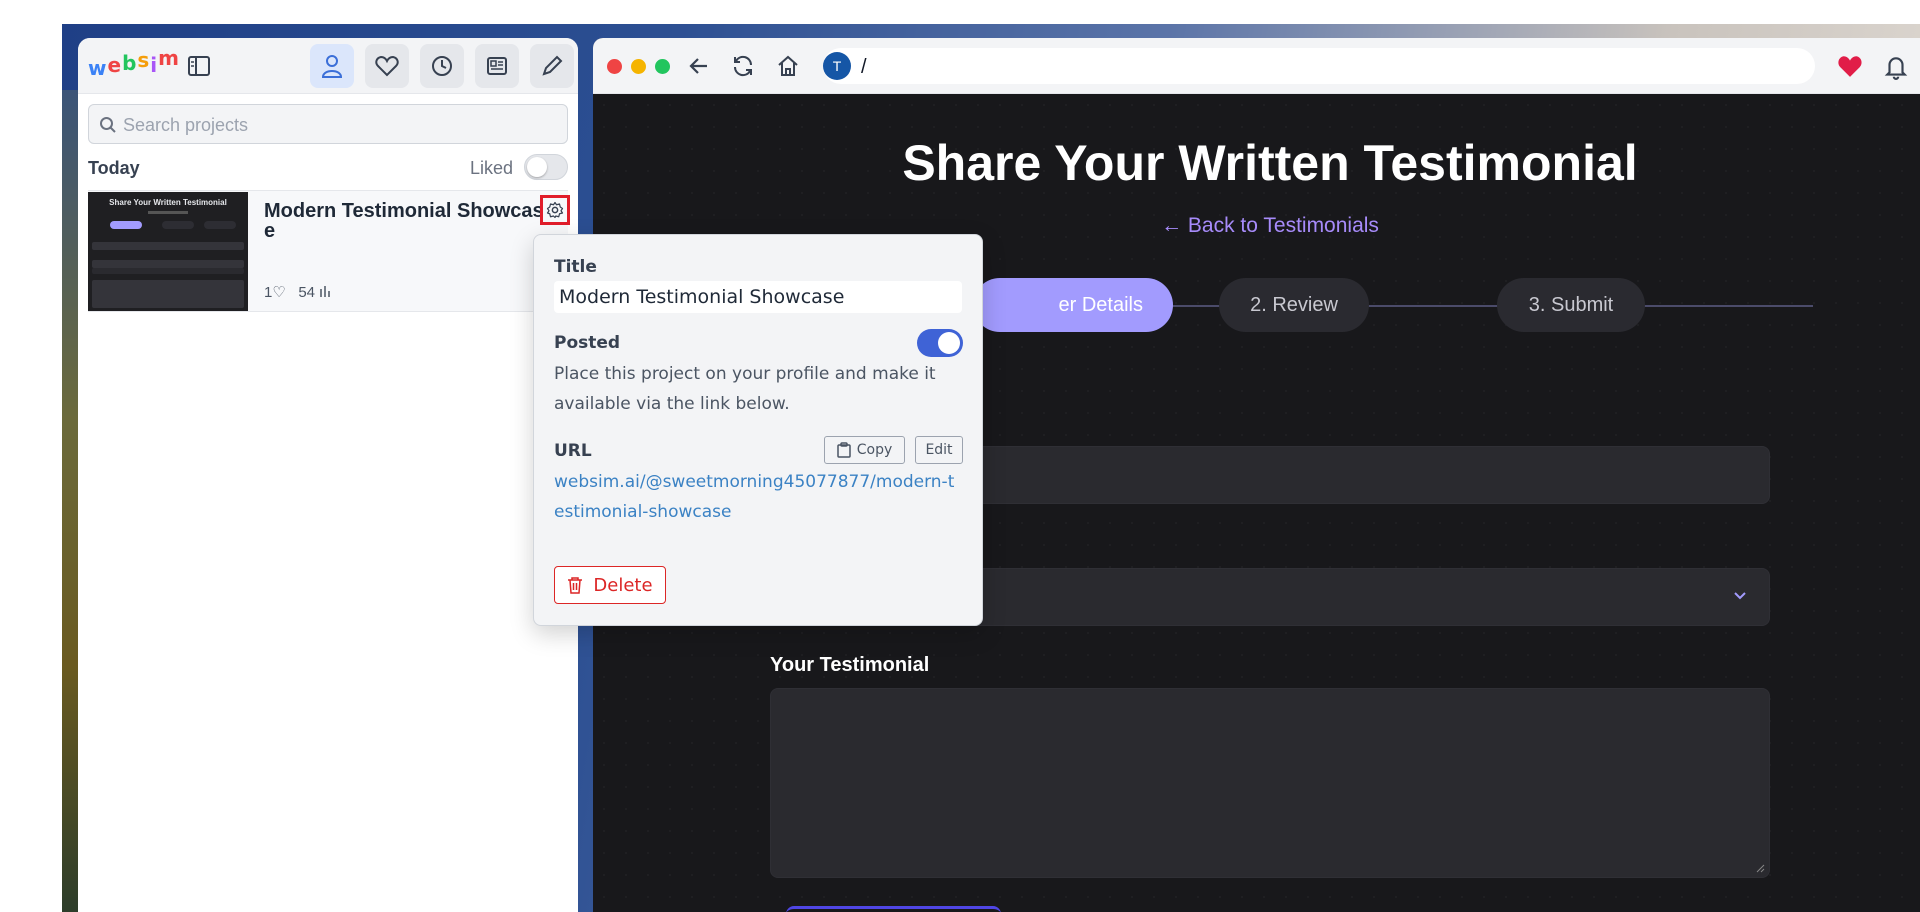 This screenshot has width=1920, height=912. What do you see at coordinates (743, 66) in the screenshot?
I see `reload-icon` at bounding box center [743, 66].